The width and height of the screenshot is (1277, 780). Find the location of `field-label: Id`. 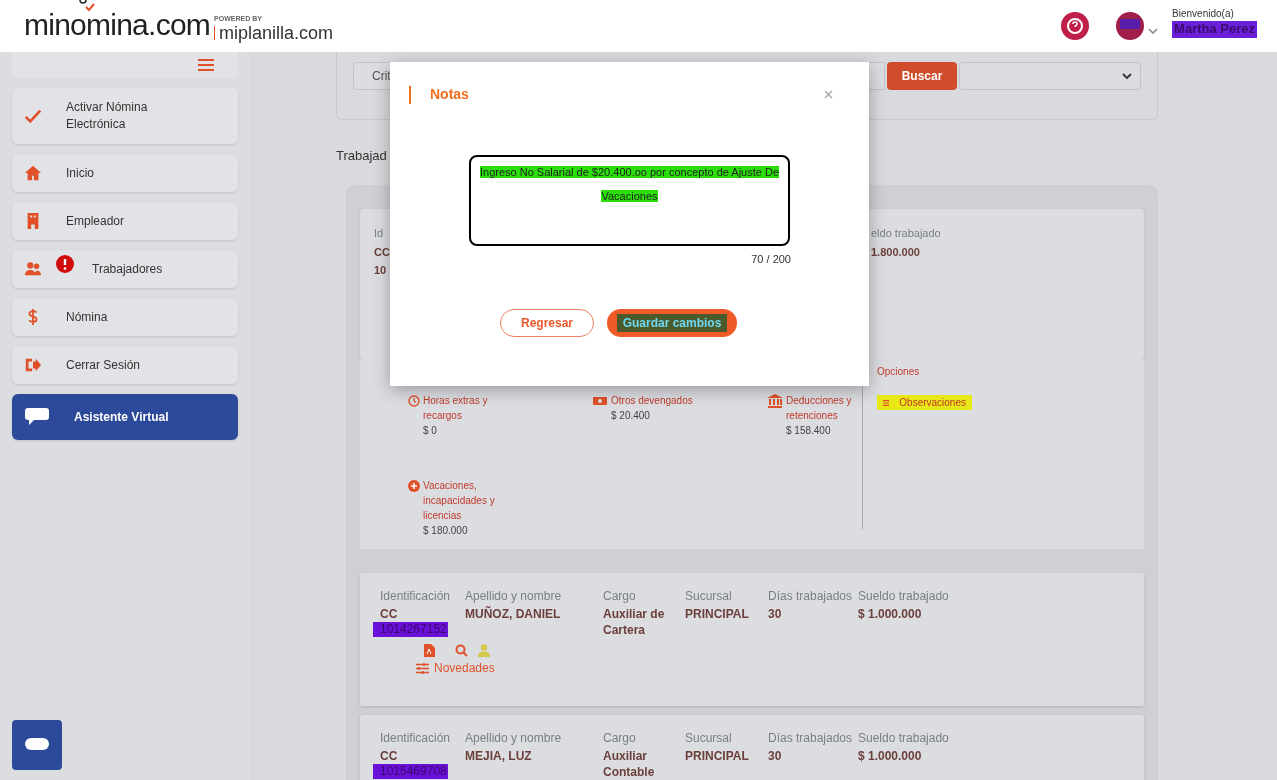

field-label: Id is located at coordinates (379, 233).